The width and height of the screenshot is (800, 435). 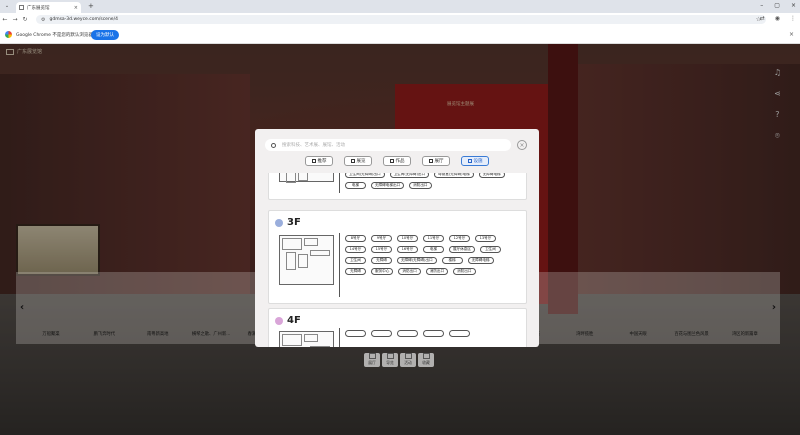 What do you see at coordinates (692, 334) in the screenshot?
I see `carousel-item: 百花与图兰色风景` at bounding box center [692, 334].